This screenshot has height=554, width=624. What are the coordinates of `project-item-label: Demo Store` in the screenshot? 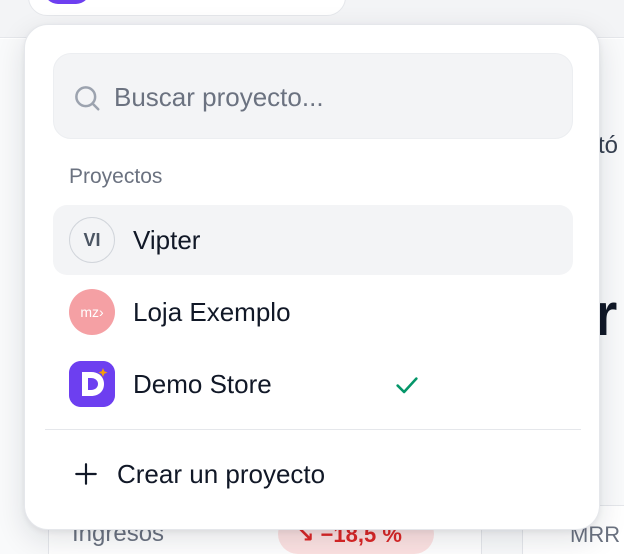 It's located at (202, 384).